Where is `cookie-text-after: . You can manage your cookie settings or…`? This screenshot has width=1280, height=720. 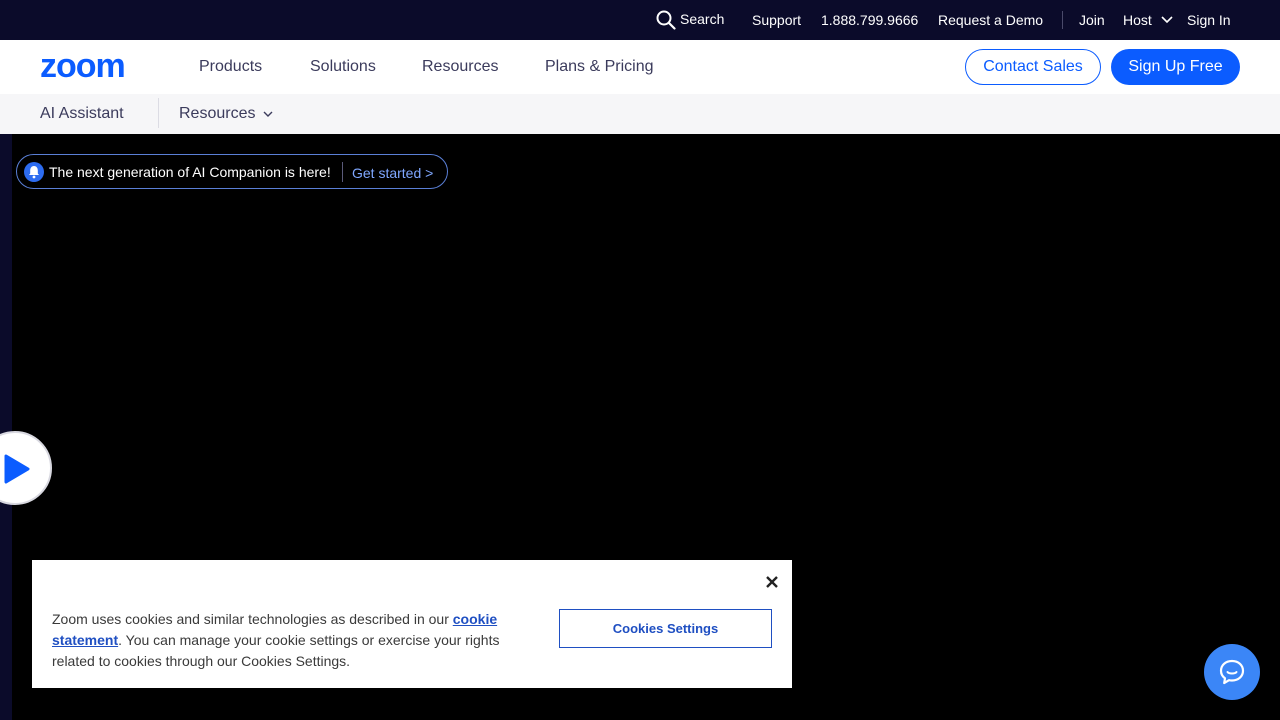 cookie-text-after: . You can manage your cookie settings or… is located at coordinates (276, 650).